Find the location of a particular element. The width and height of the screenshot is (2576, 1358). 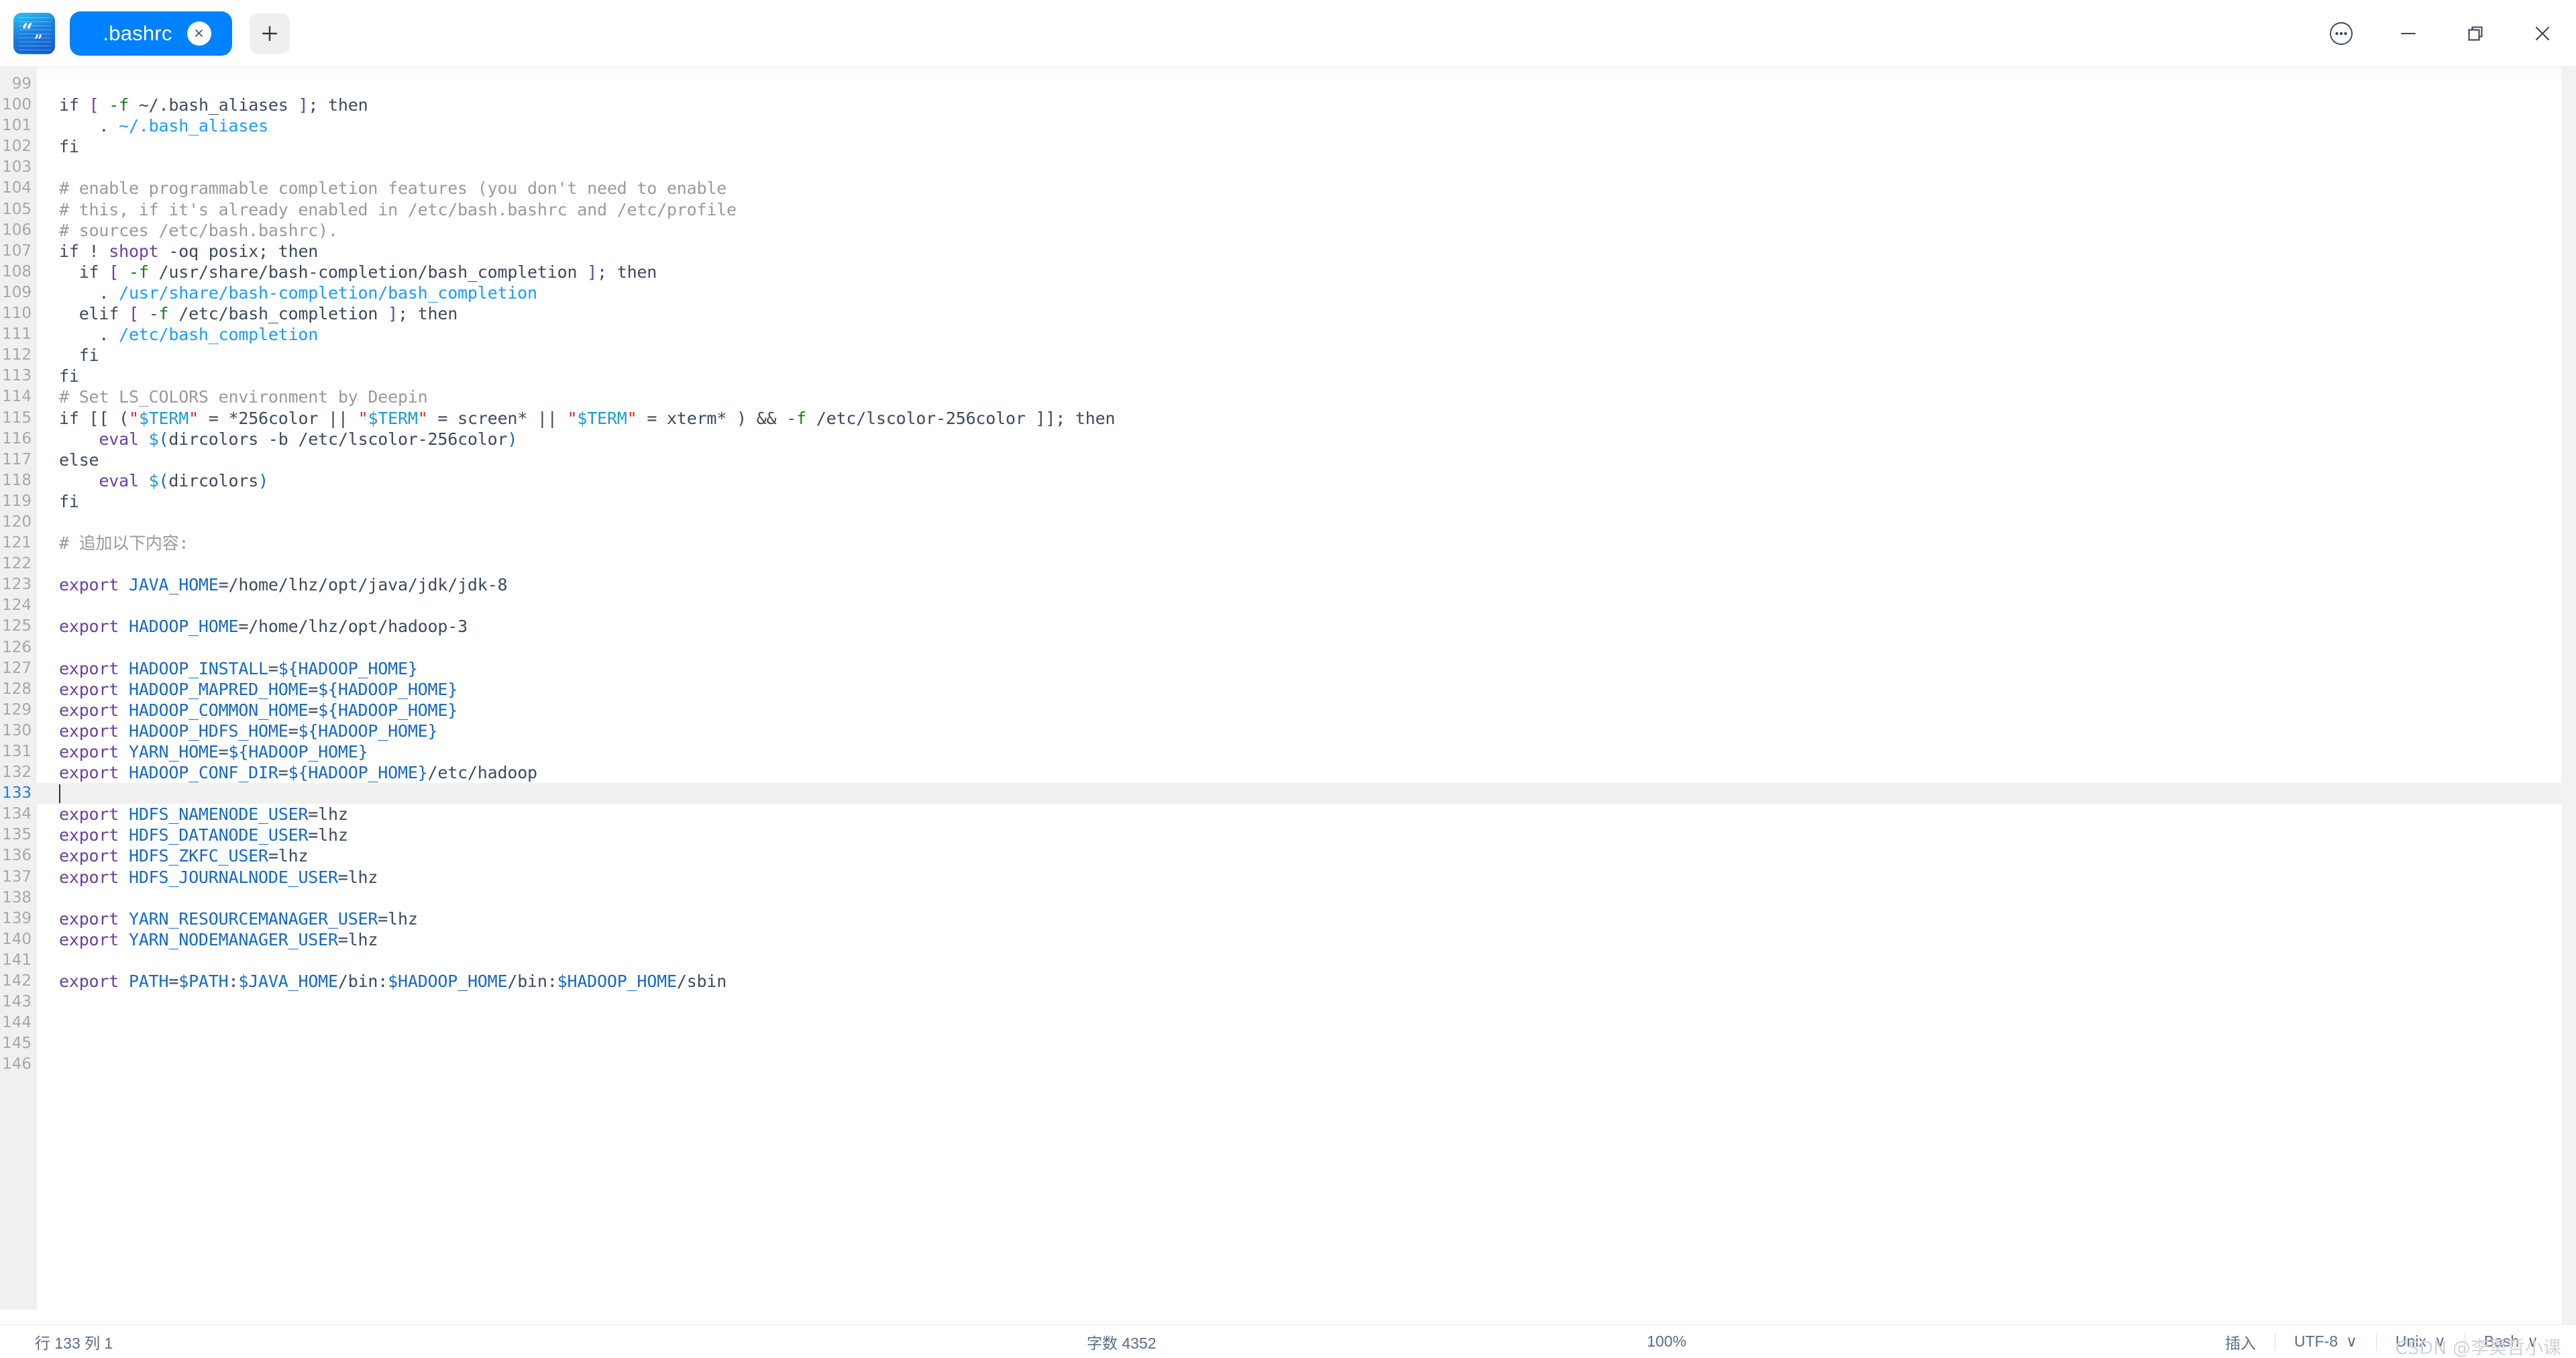

code-line: # Set LS_COLORS environment by Deepin is located at coordinates (1306, 396).